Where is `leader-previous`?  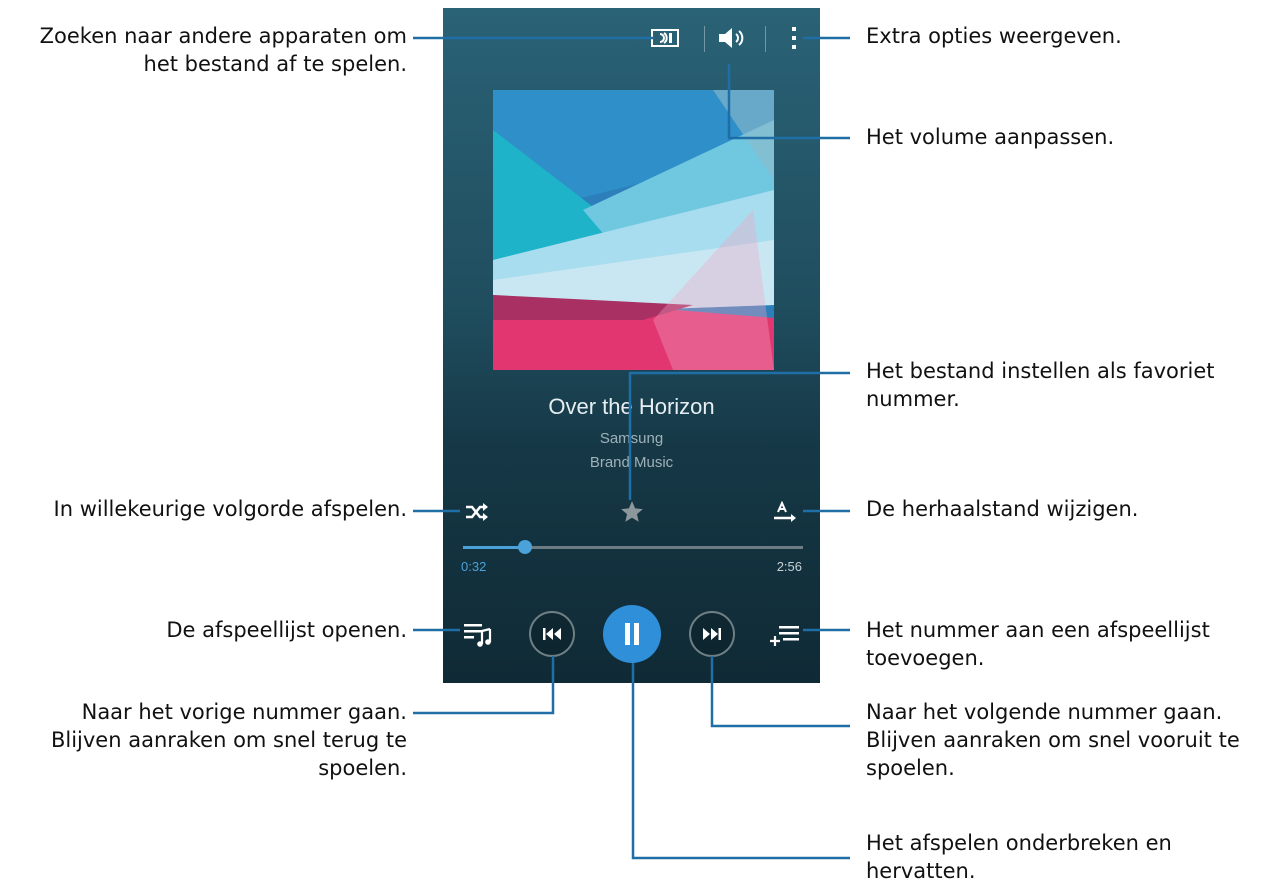
leader-previous is located at coordinates (484, 685).